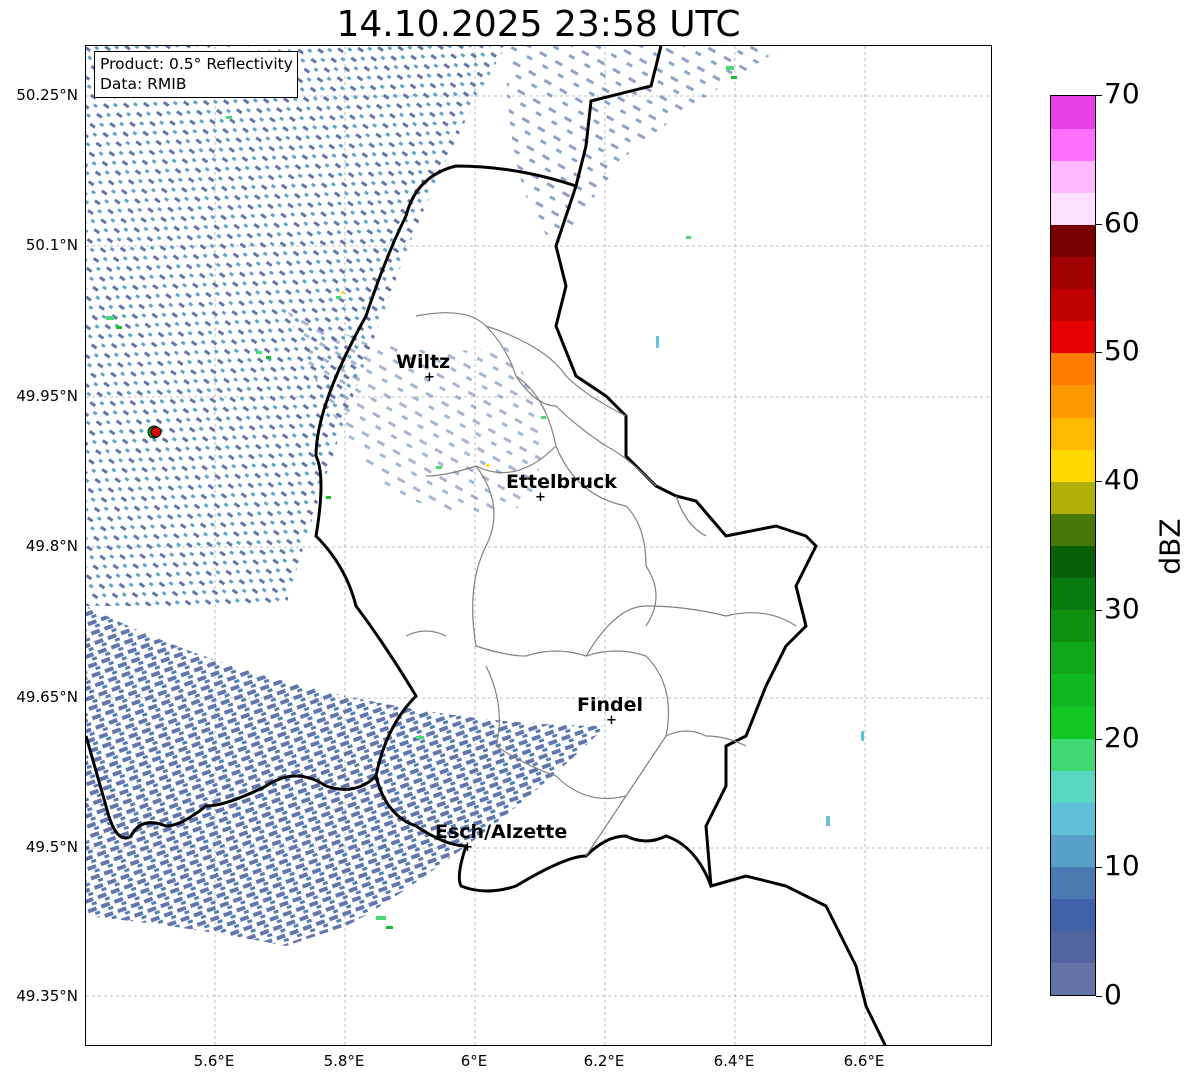  Describe the element at coordinates (474, 1061) in the screenshot. I see `lon-label: 6°E` at that location.